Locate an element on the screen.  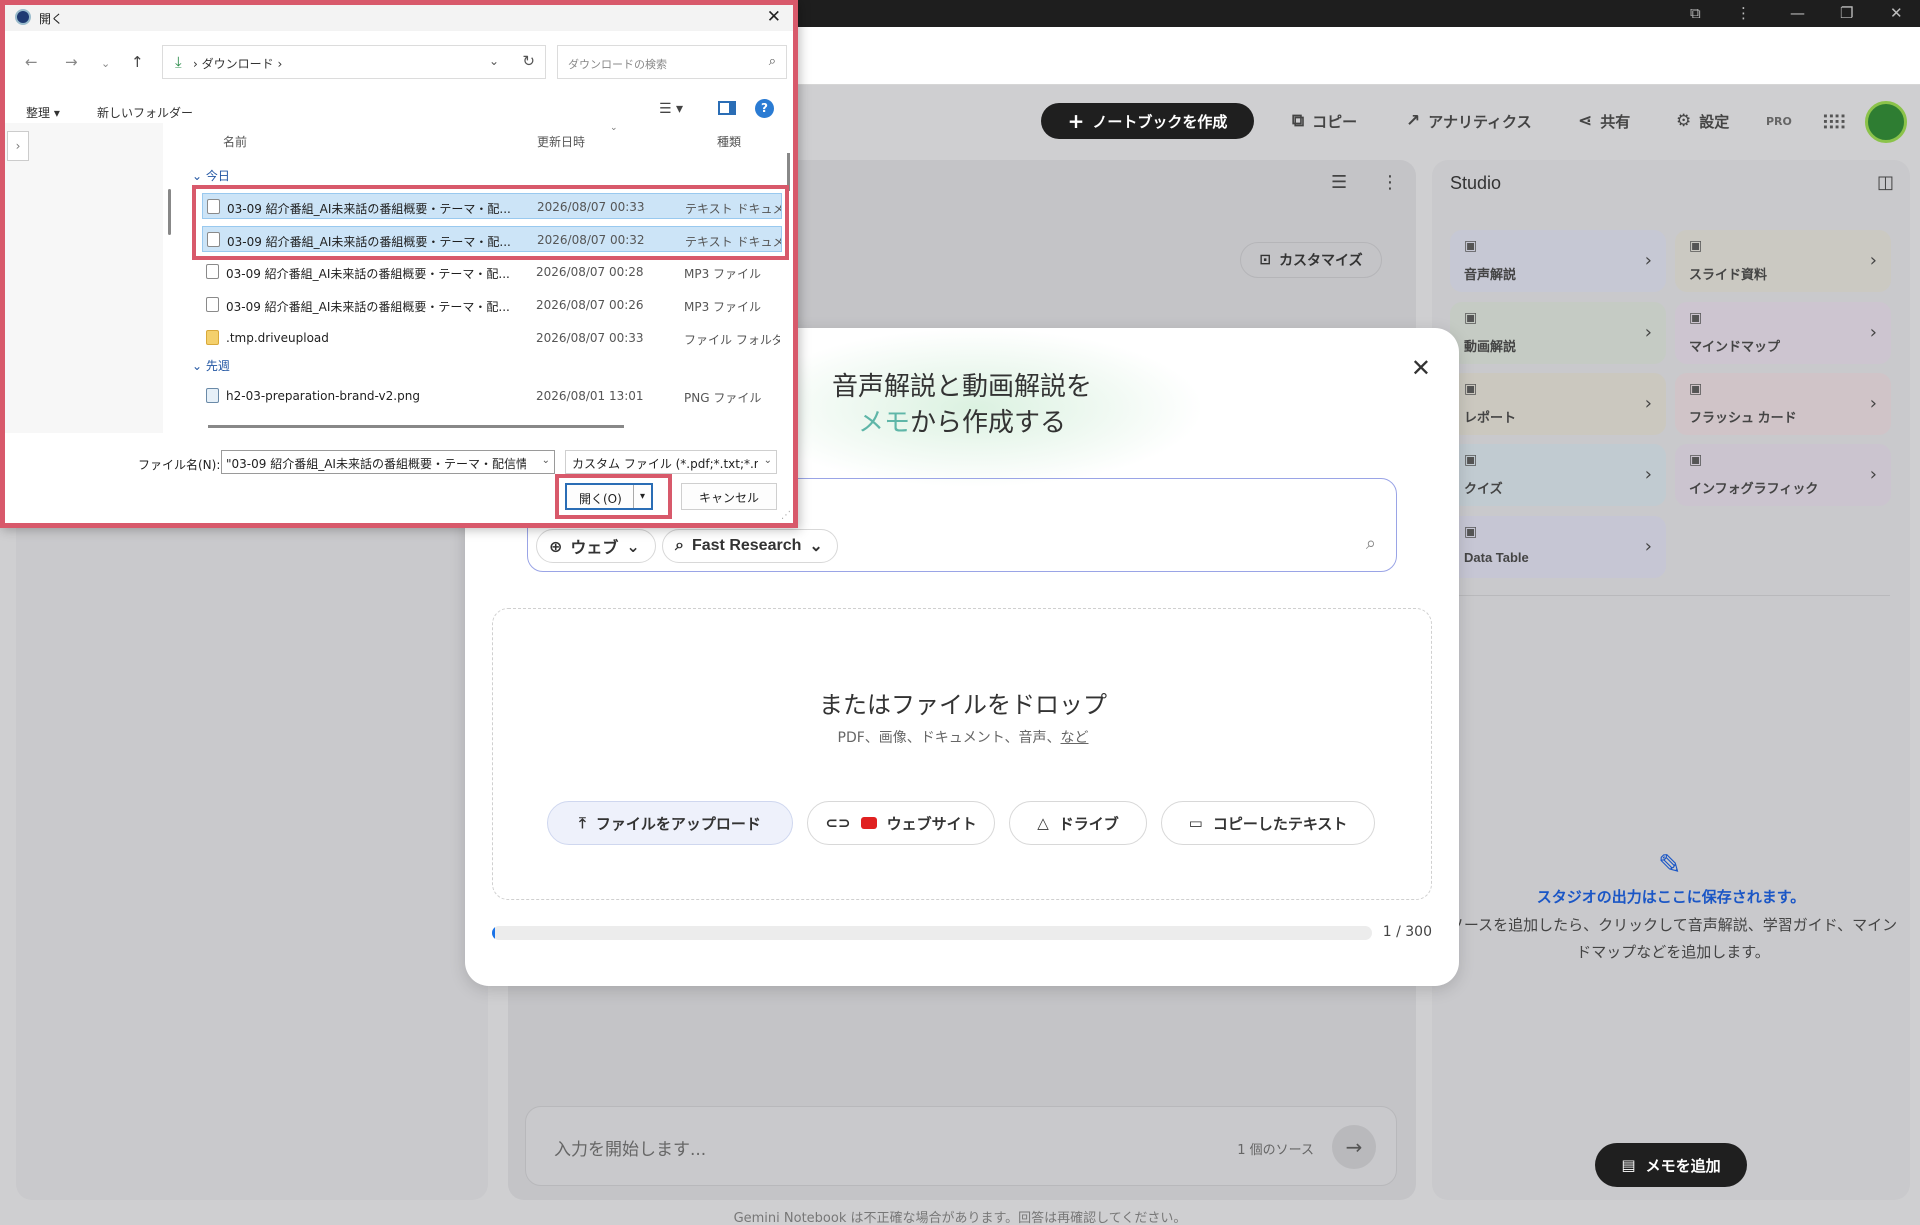
studio-card: ▣ 音声解説 › is located at coordinates (1558, 261).